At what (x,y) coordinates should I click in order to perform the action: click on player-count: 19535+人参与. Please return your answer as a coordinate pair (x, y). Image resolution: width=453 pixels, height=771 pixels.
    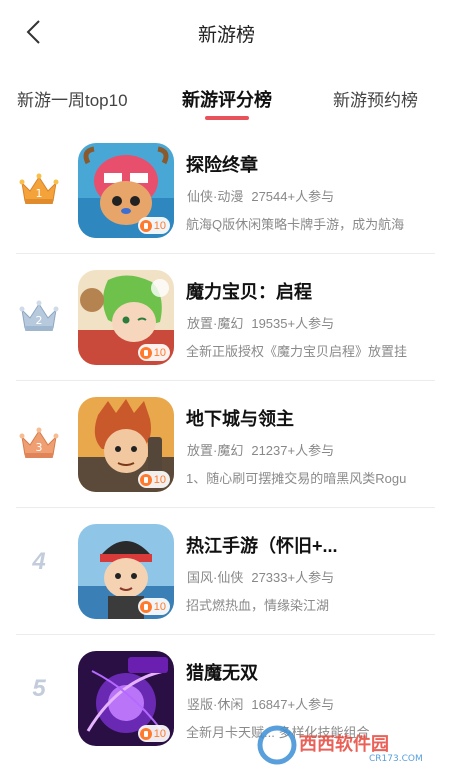
    Looking at the image, I should click on (293, 323).